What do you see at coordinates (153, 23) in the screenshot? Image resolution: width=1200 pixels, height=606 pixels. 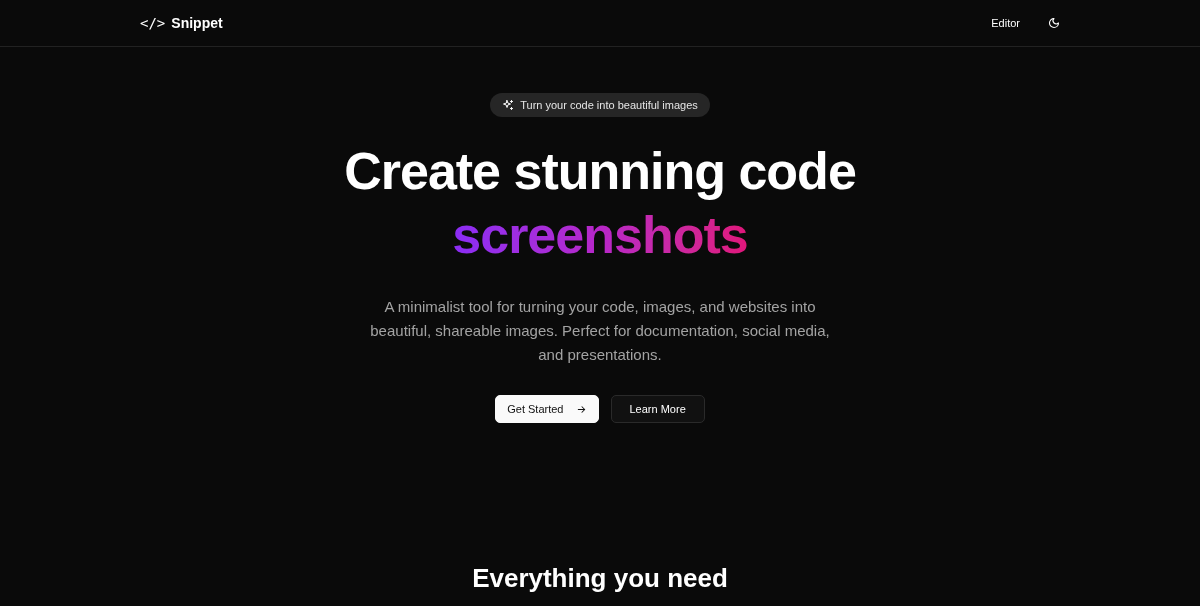 I see `logo-mark: </>` at bounding box center [153, 23].